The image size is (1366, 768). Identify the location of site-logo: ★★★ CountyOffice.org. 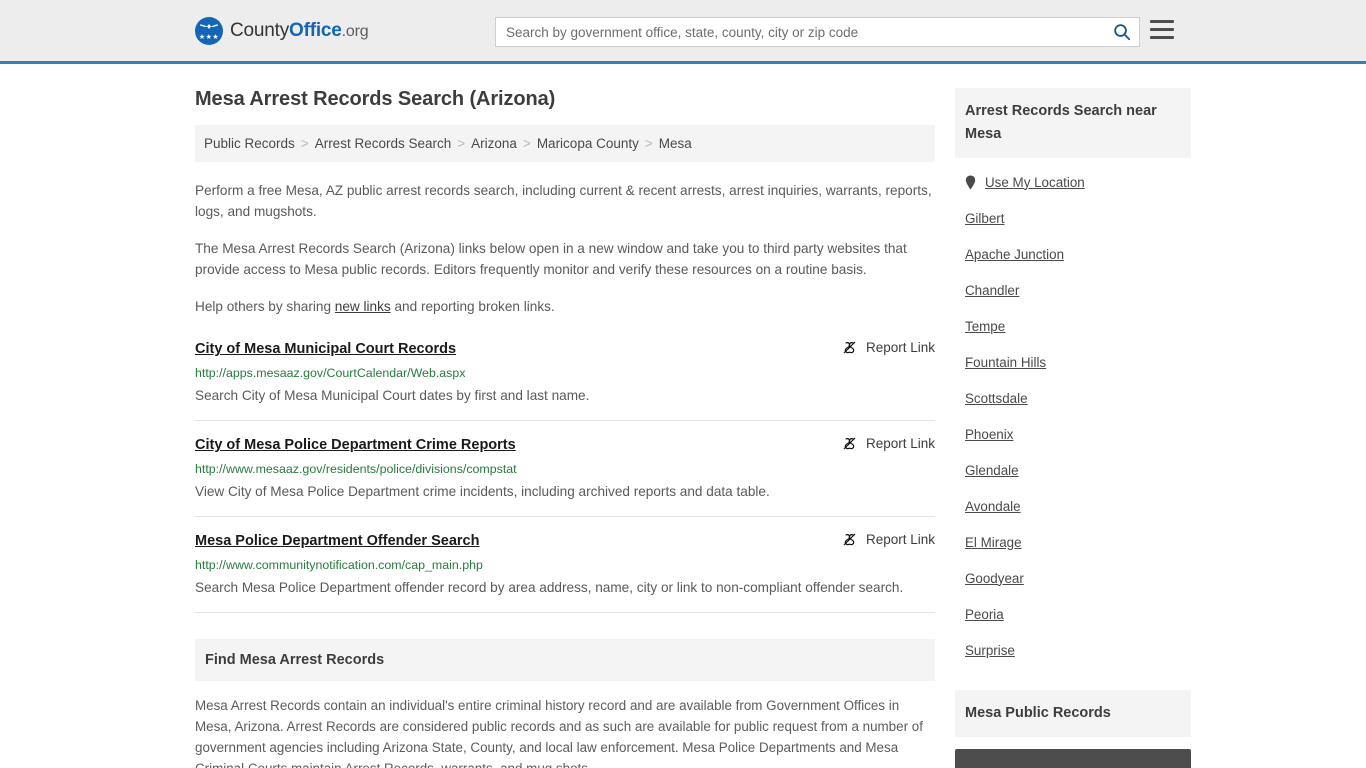
(282, 30).